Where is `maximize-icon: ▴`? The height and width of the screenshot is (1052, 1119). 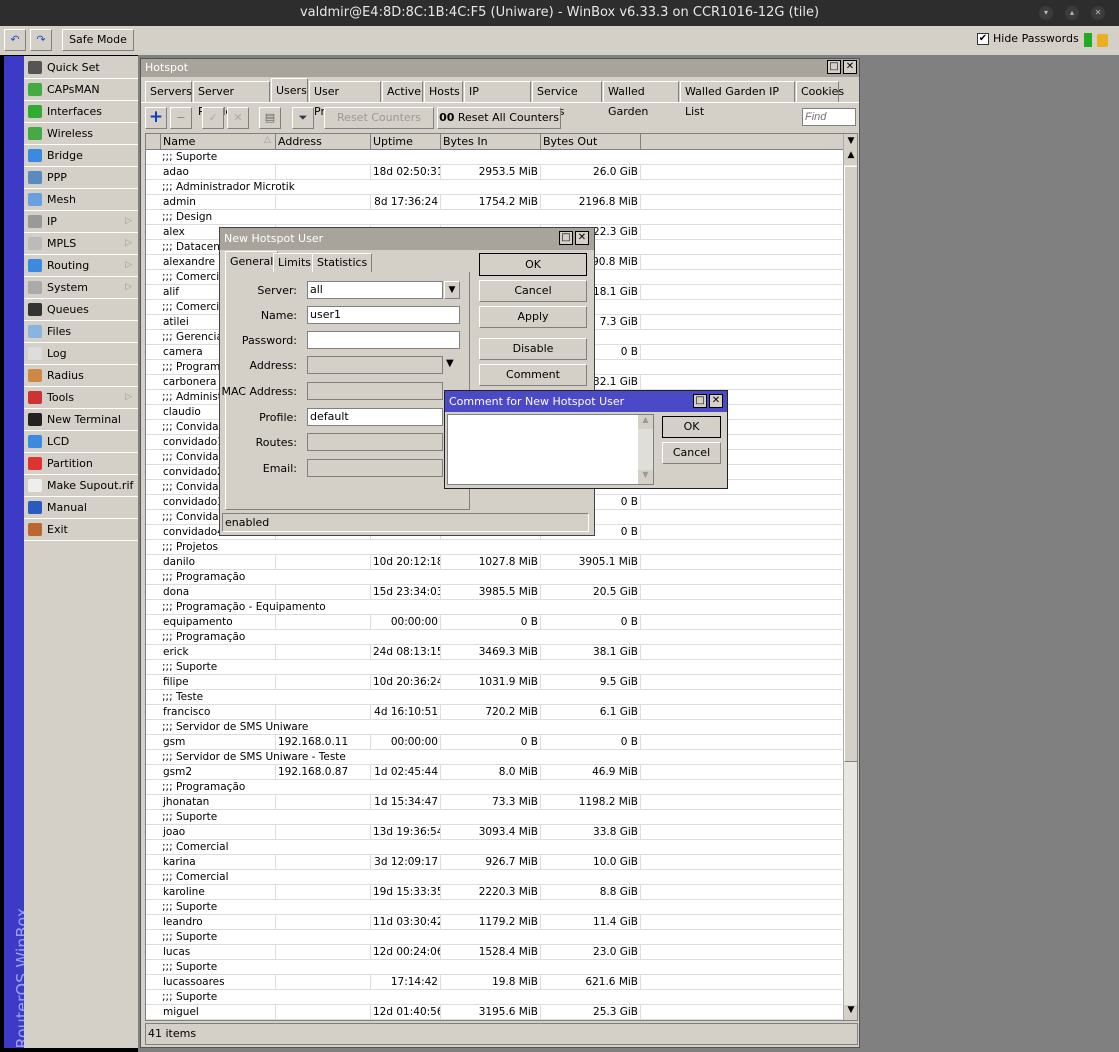 maximize-icon: ▴ is located at coordinates (1072, 13).